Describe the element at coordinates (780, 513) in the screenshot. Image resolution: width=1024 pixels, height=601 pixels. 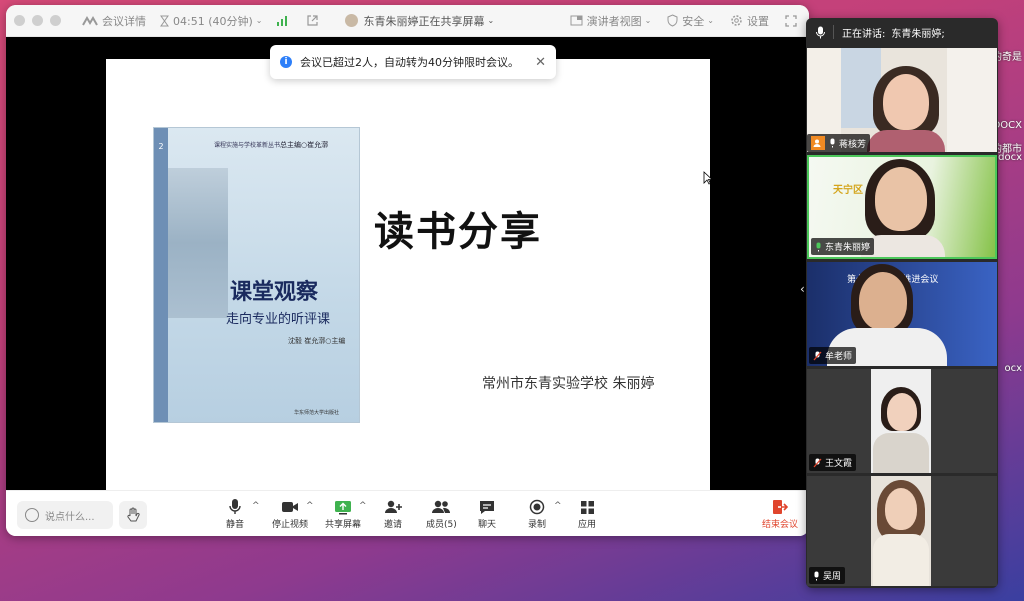
I see `end-meeting-button: 结束会议` at that location.